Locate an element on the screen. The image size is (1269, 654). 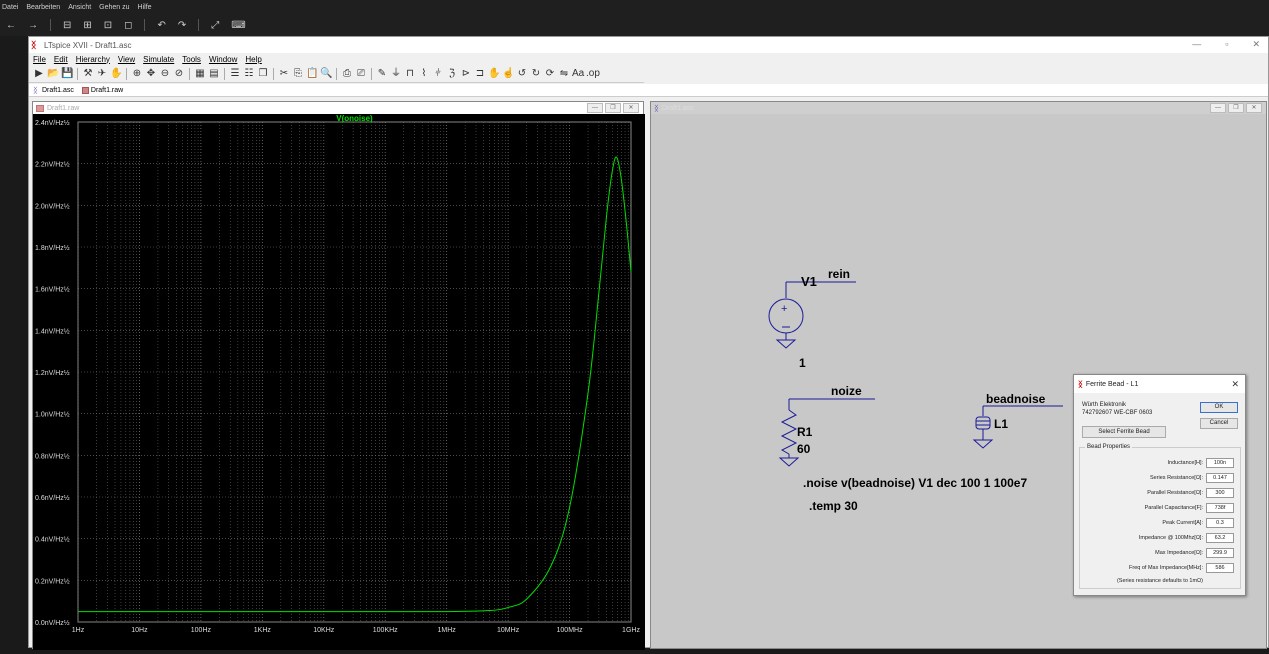
y-tick-label: 1.8nV/Hz½ is located at coordinates (52, 248).